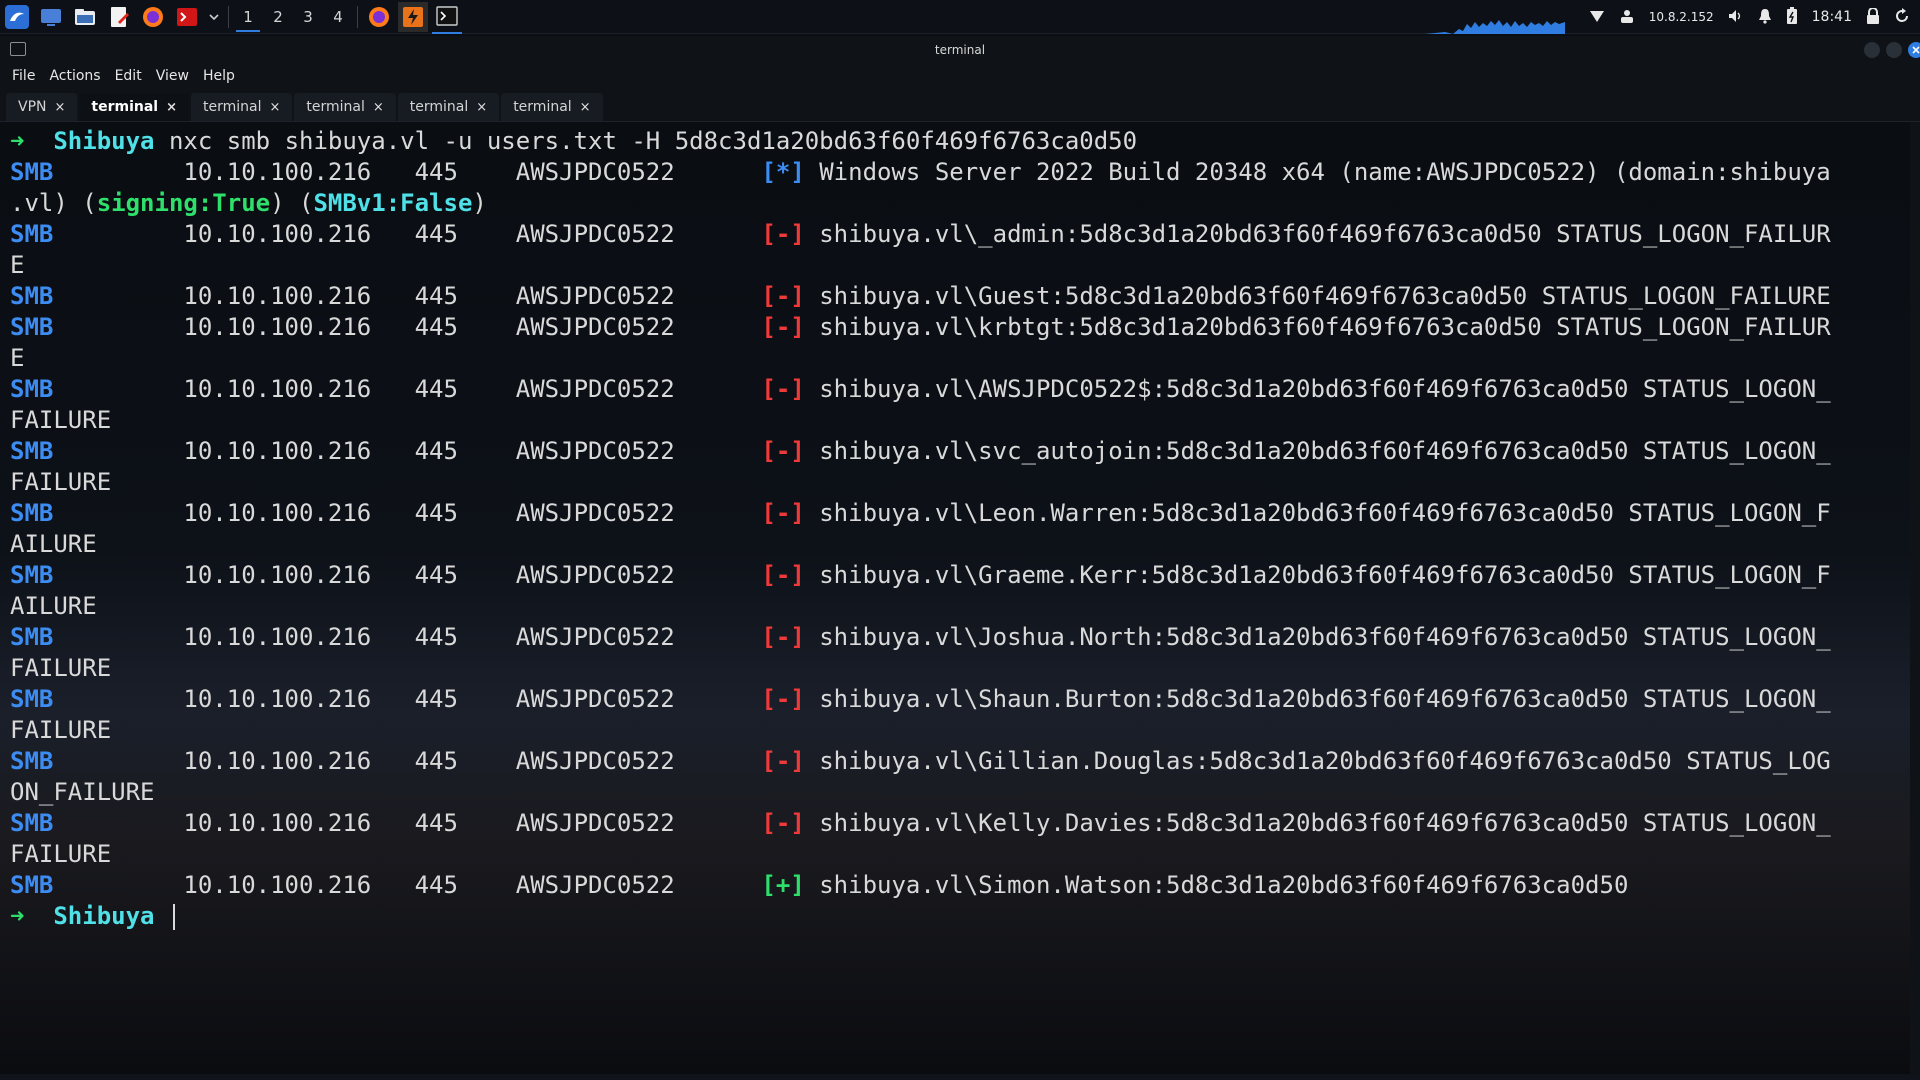 This screenshot has width=1920, height=1080. Describe the element at coordinates (1495, 27) in the screenshot. I see `cpu-graph` at that location.